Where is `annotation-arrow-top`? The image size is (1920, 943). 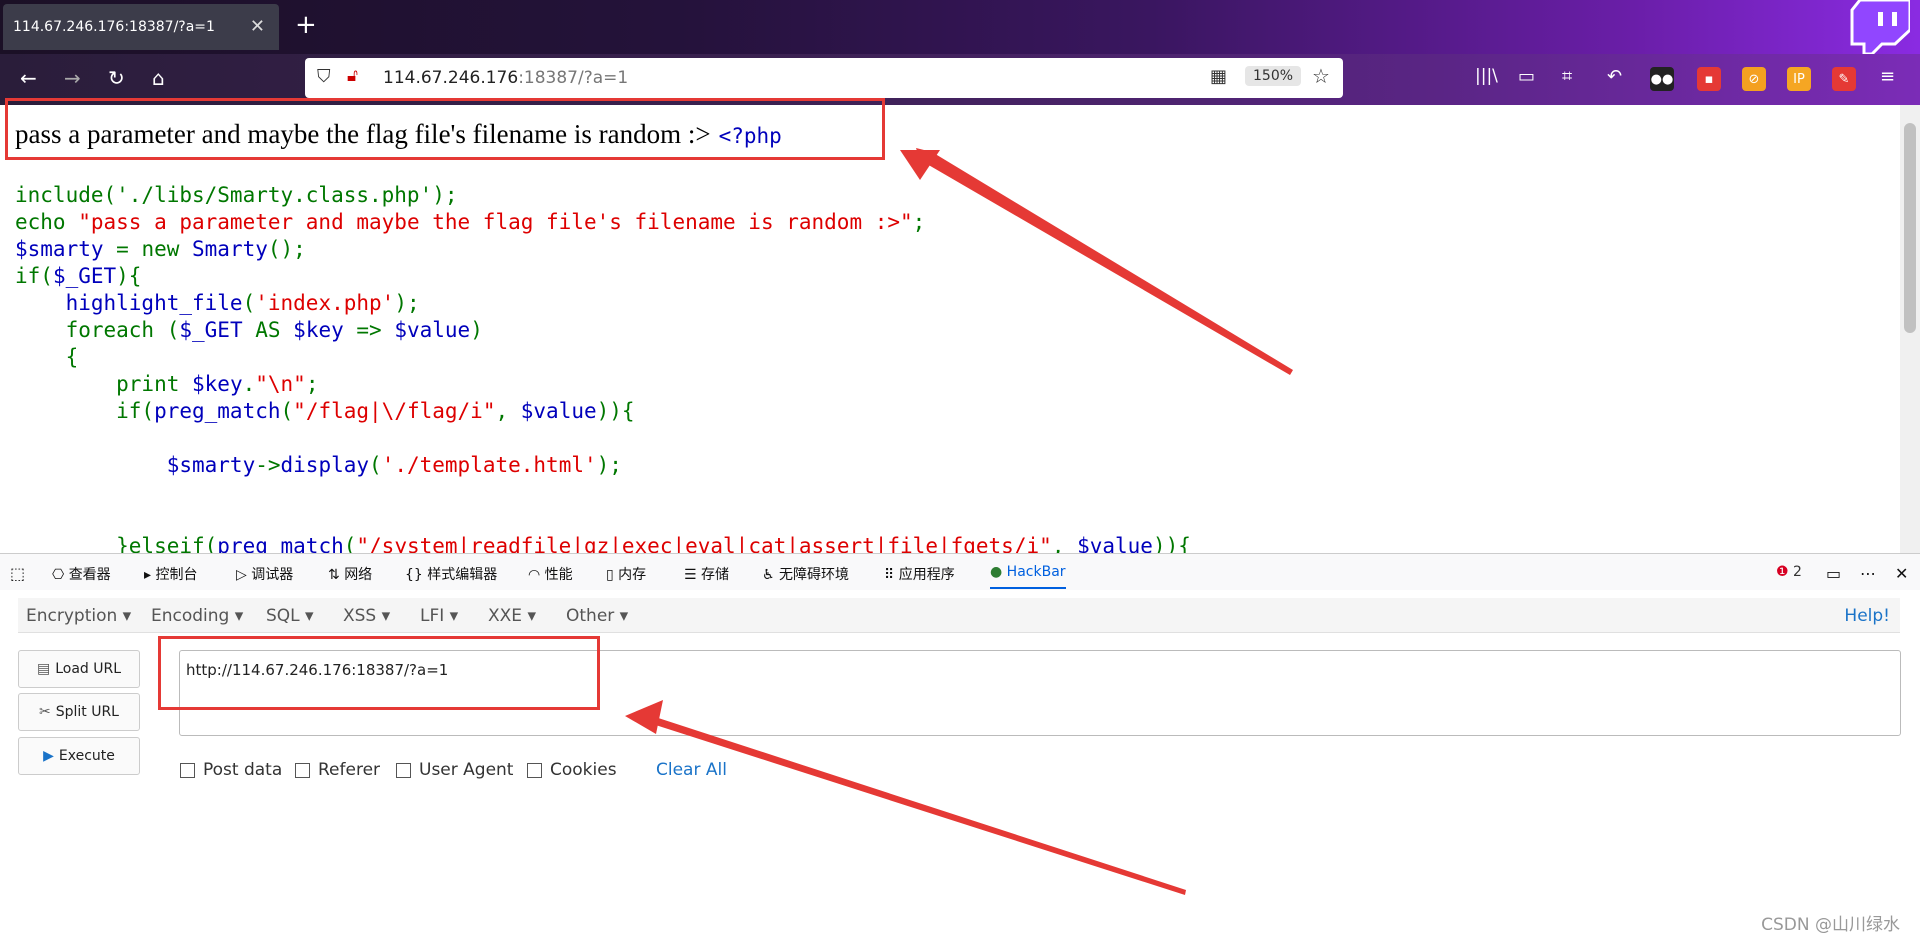
annotation-arrow-top is located at coordinates (1104, 261).